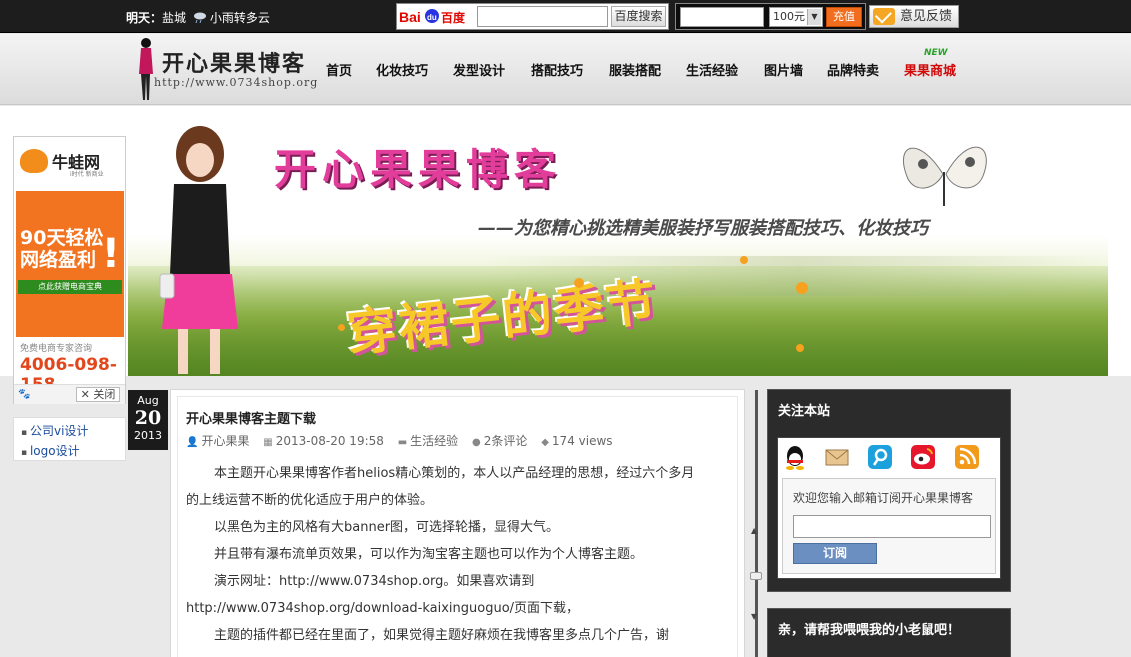  I want to click on post-date-badge: Aug 20 2013, so click(148, 420).